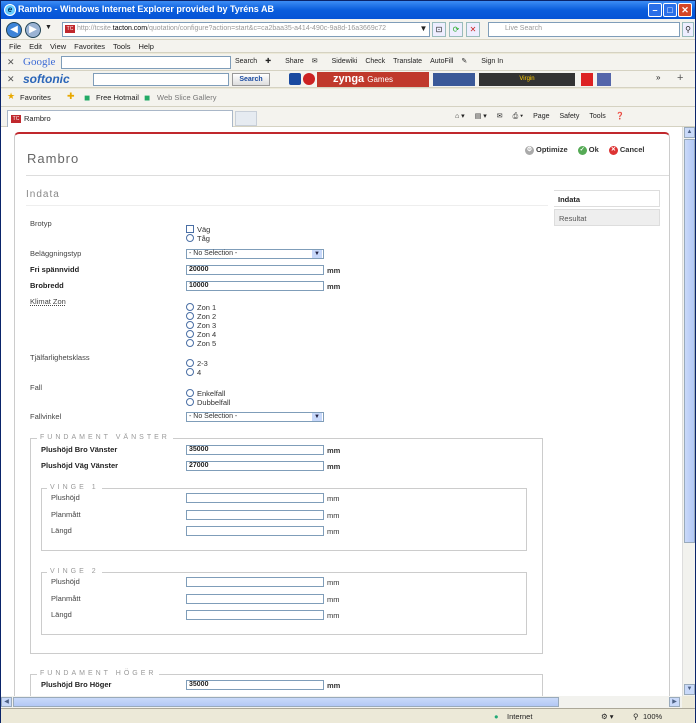  I want to click on vinge2-langd-input, so click(255, 615).